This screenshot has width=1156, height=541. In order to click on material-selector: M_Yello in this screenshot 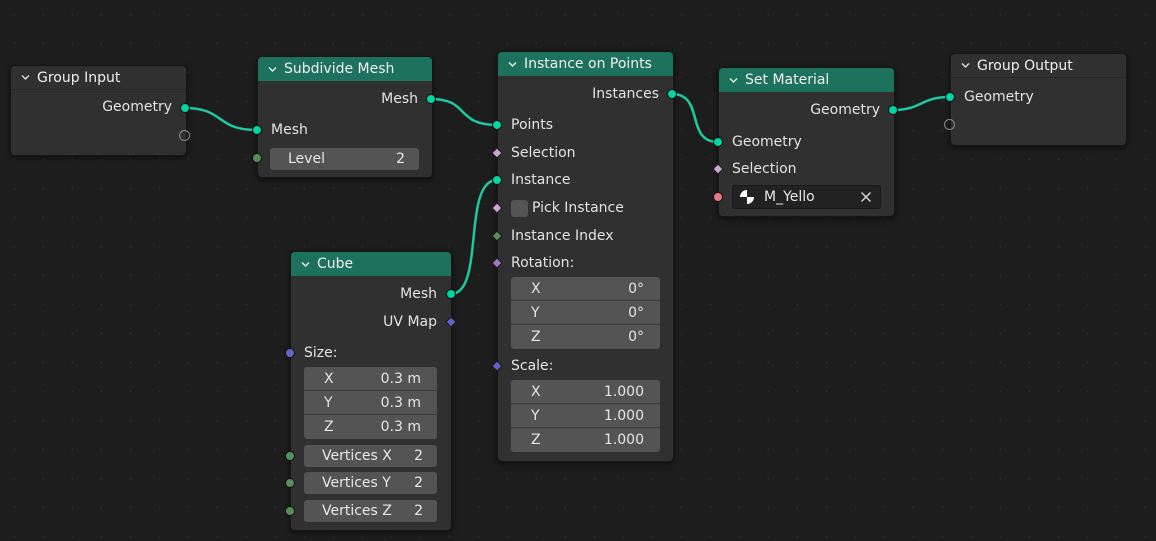, I will do `click(806, 197)`.